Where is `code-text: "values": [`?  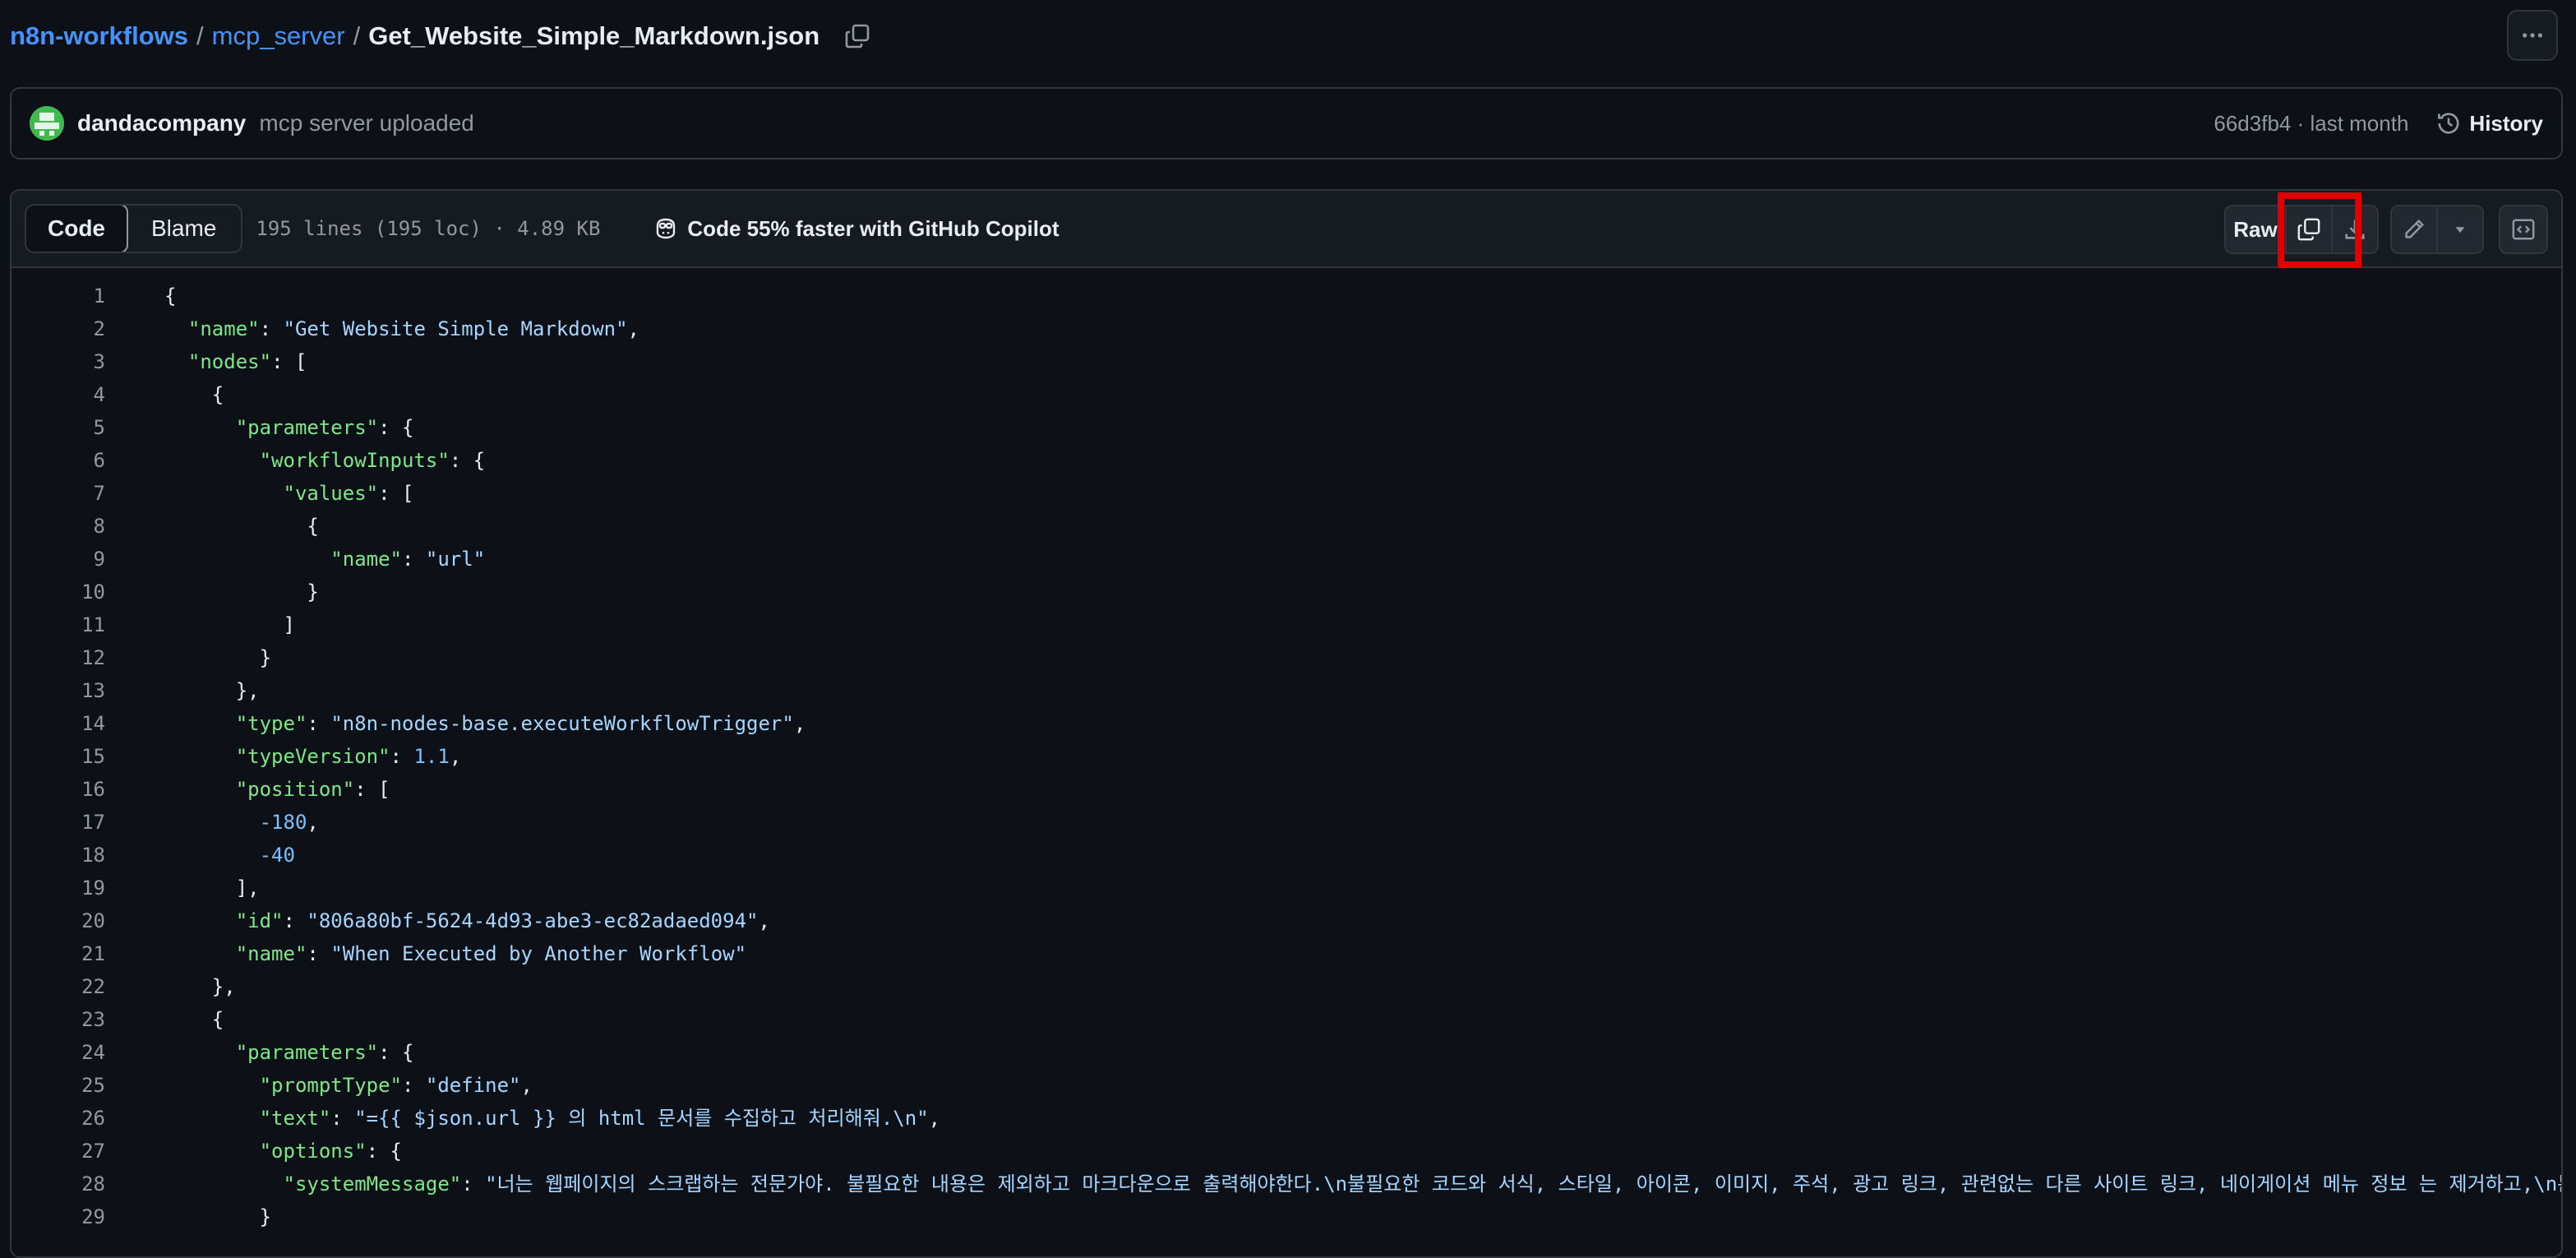 code-text: "values": [ is located at coordinates (349, 493).